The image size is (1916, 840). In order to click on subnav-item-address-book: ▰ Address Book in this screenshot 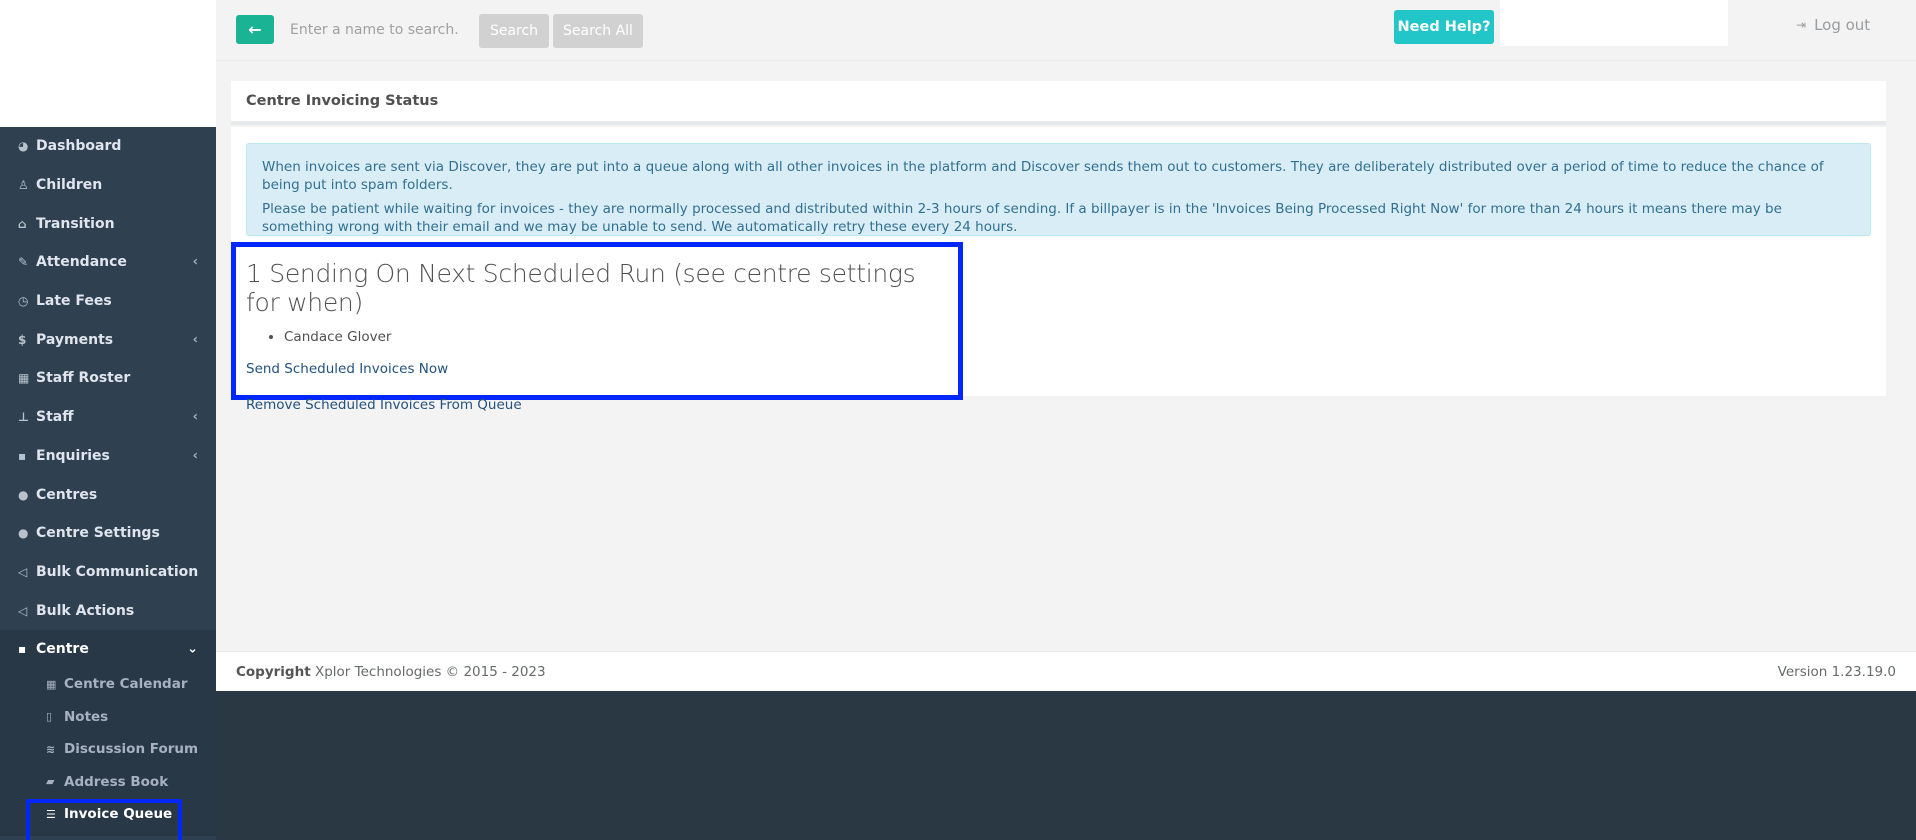, I will do `click(108, 781)`.